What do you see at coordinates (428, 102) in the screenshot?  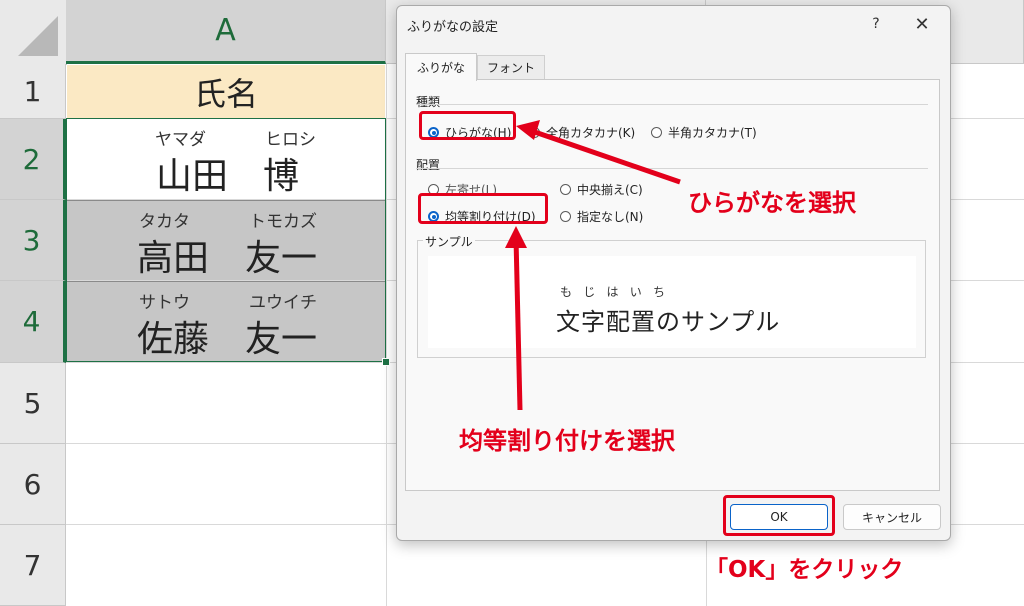 I see `type-group-label: 種類` at bounding box center [428, 102].